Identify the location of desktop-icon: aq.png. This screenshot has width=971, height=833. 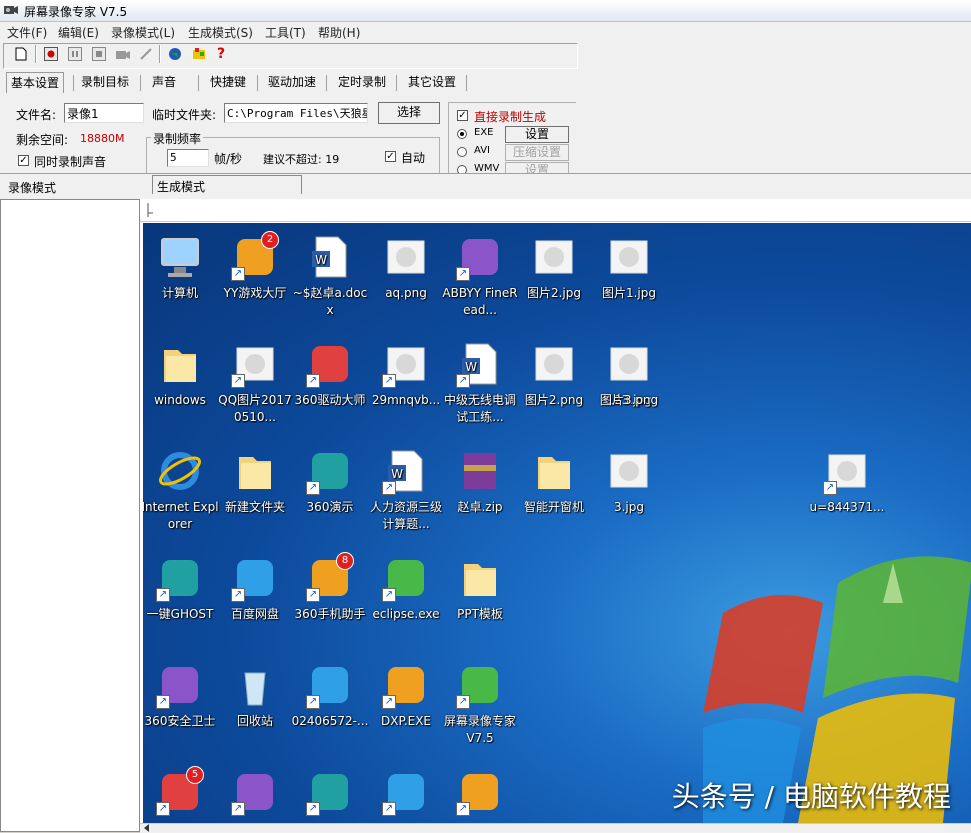
(406, 267).